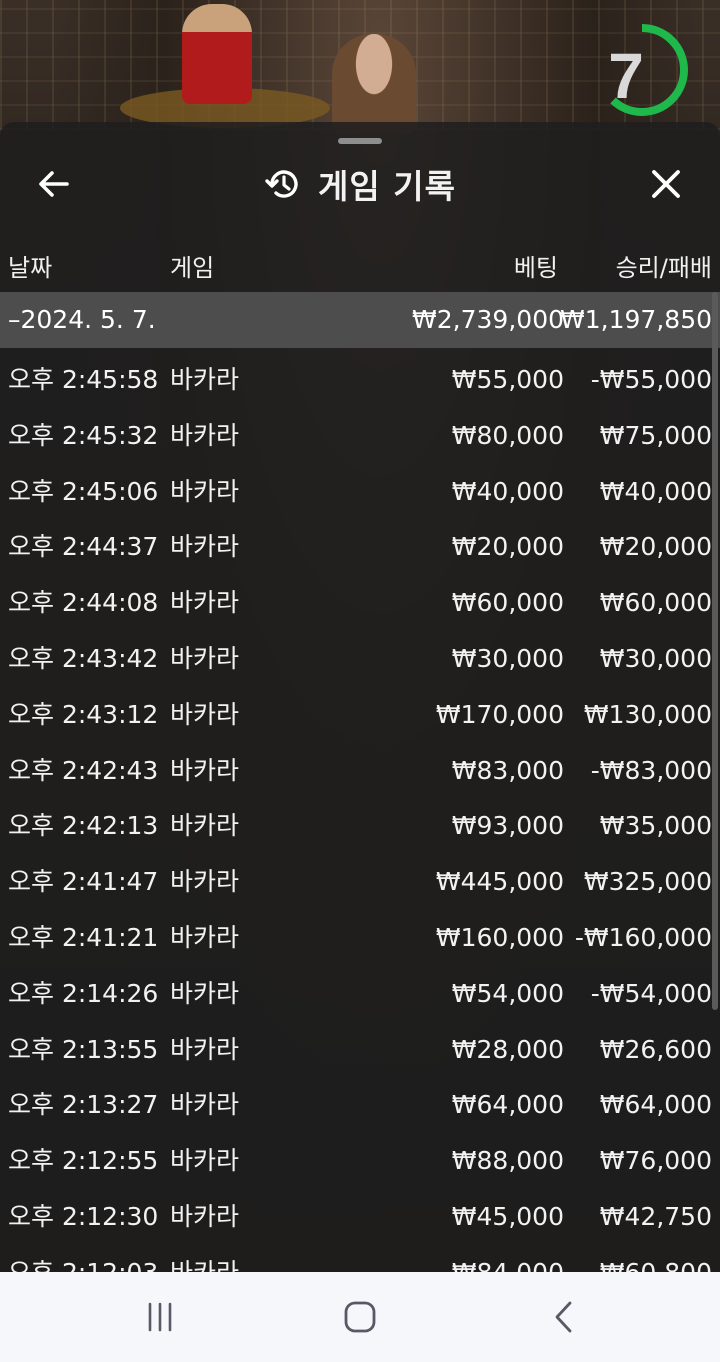 Image resolution: width=720 pixels, height=1362 pixels. What do you see at coordinates (647, 882) in the screenshot?
I see `row-win-loss: ₩325,000` at bounding box center [647, 882].